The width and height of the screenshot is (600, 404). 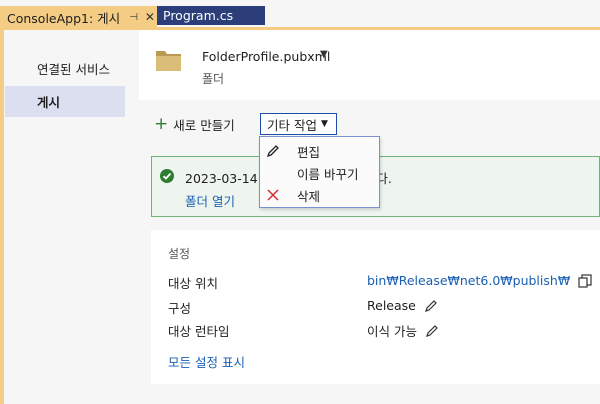 What do you see at coordinates (273, 195) in the screenshot?
I see `delete-x-icon` at bounding box center [273, 195].